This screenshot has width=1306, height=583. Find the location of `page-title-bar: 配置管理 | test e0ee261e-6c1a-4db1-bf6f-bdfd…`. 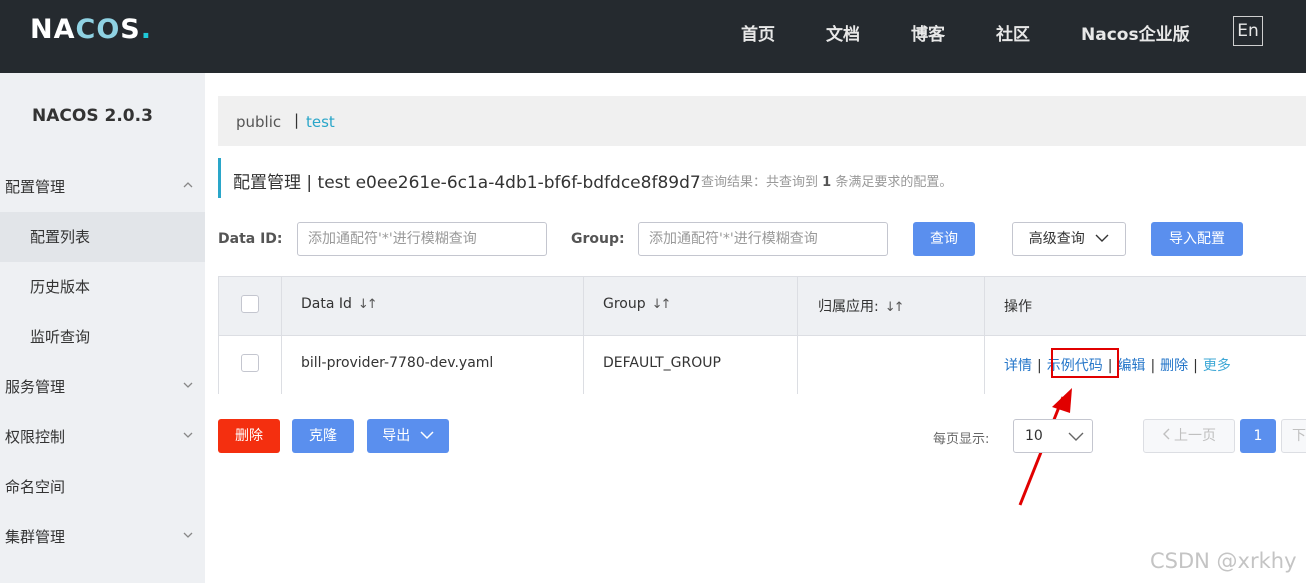

page-title-bar: 配置管理 | test e0ee261e-6c1a-4db1-bf6f-bdfd… is located at coordinates (585, 178).